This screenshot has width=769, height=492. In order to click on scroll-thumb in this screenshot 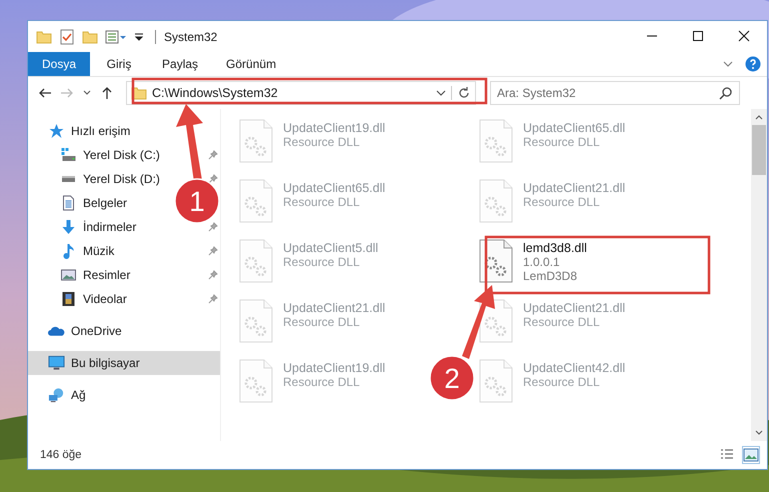, I will do `click(759, 150)`.